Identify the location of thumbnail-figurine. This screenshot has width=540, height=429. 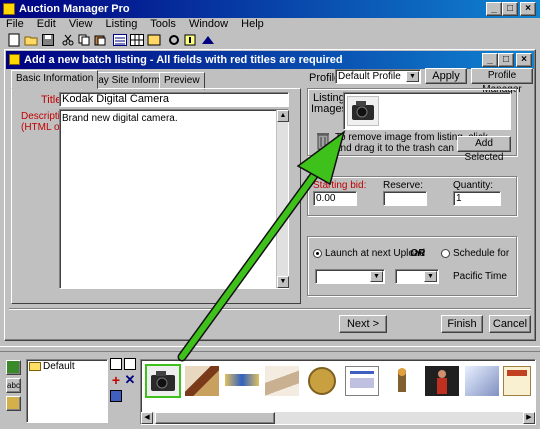
(402, 381).